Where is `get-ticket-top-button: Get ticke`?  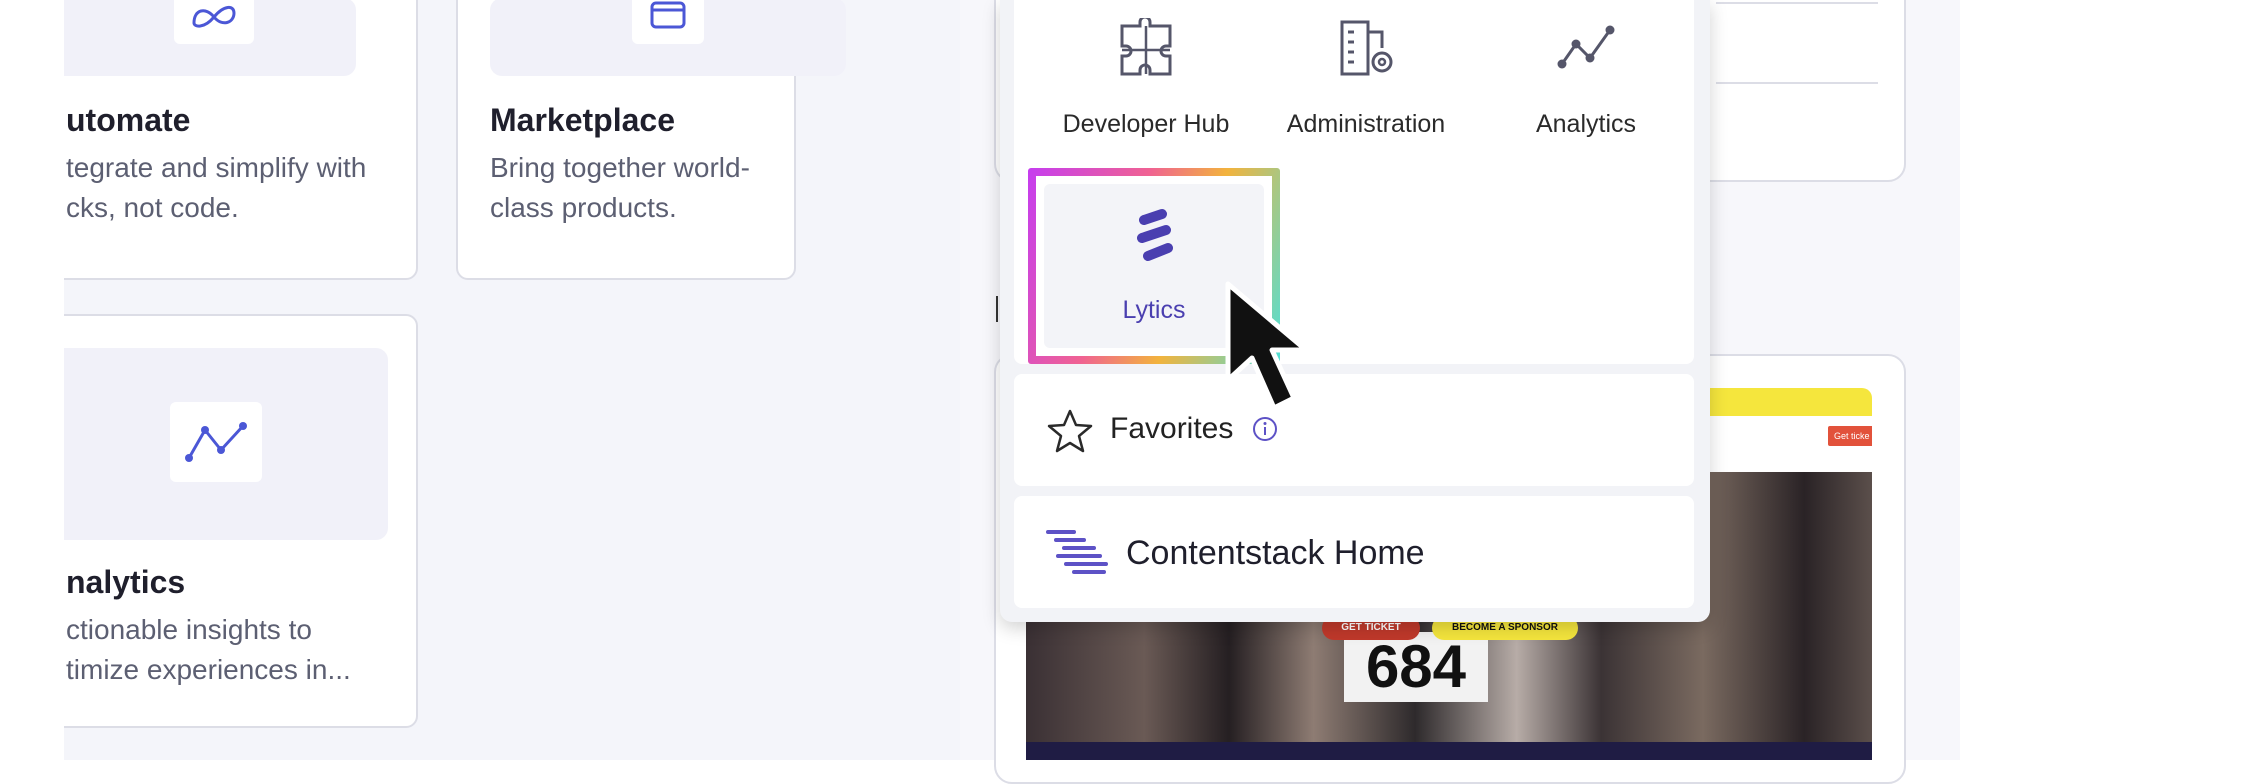 get-ticket-top-button: Get ticke is located at coordinates (1850, 436).